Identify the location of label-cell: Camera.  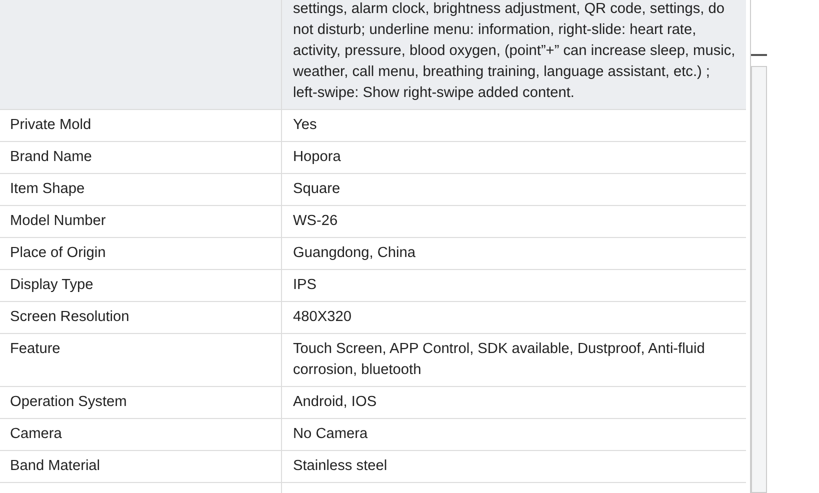
(141, 434).